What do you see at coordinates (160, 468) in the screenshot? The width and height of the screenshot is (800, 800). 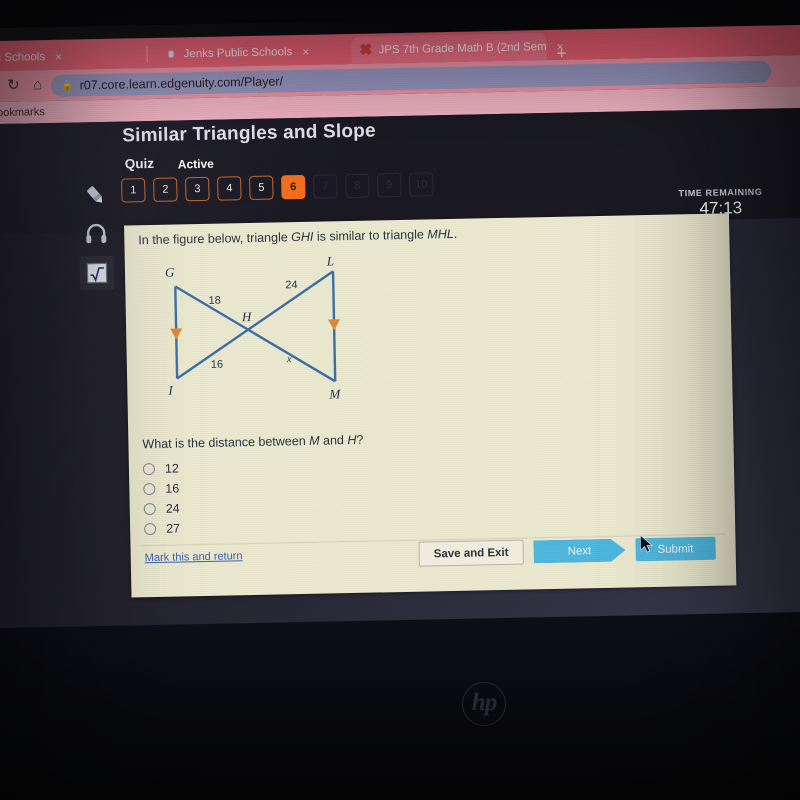 I see `answer-option-1: 12` at bounding box center [160, 468].